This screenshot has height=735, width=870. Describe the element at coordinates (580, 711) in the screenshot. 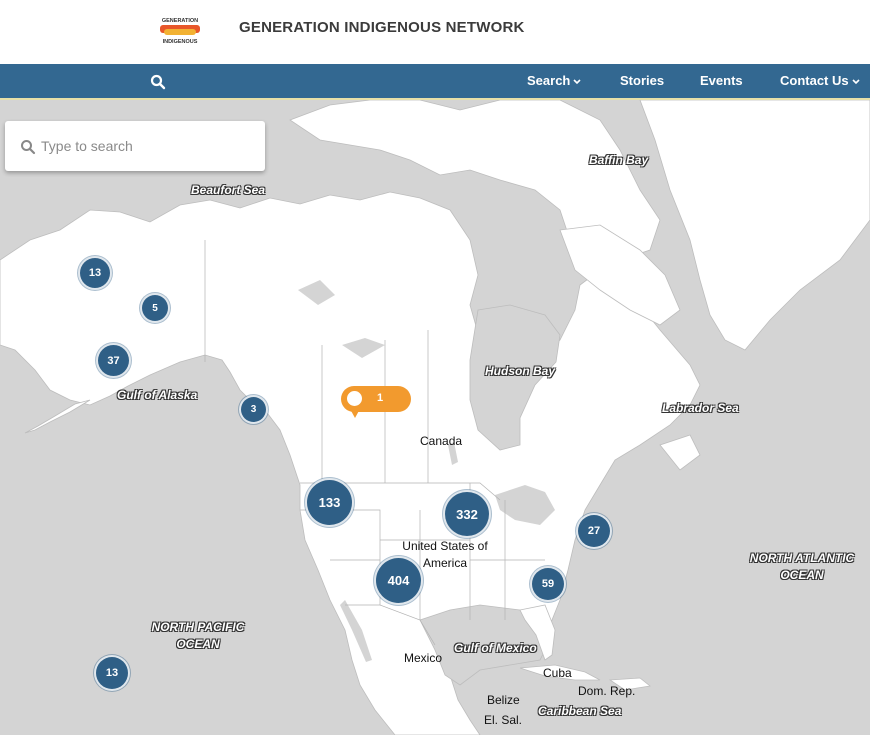

I see `label-caribbean-sea: Caribbean Sea` at that location.